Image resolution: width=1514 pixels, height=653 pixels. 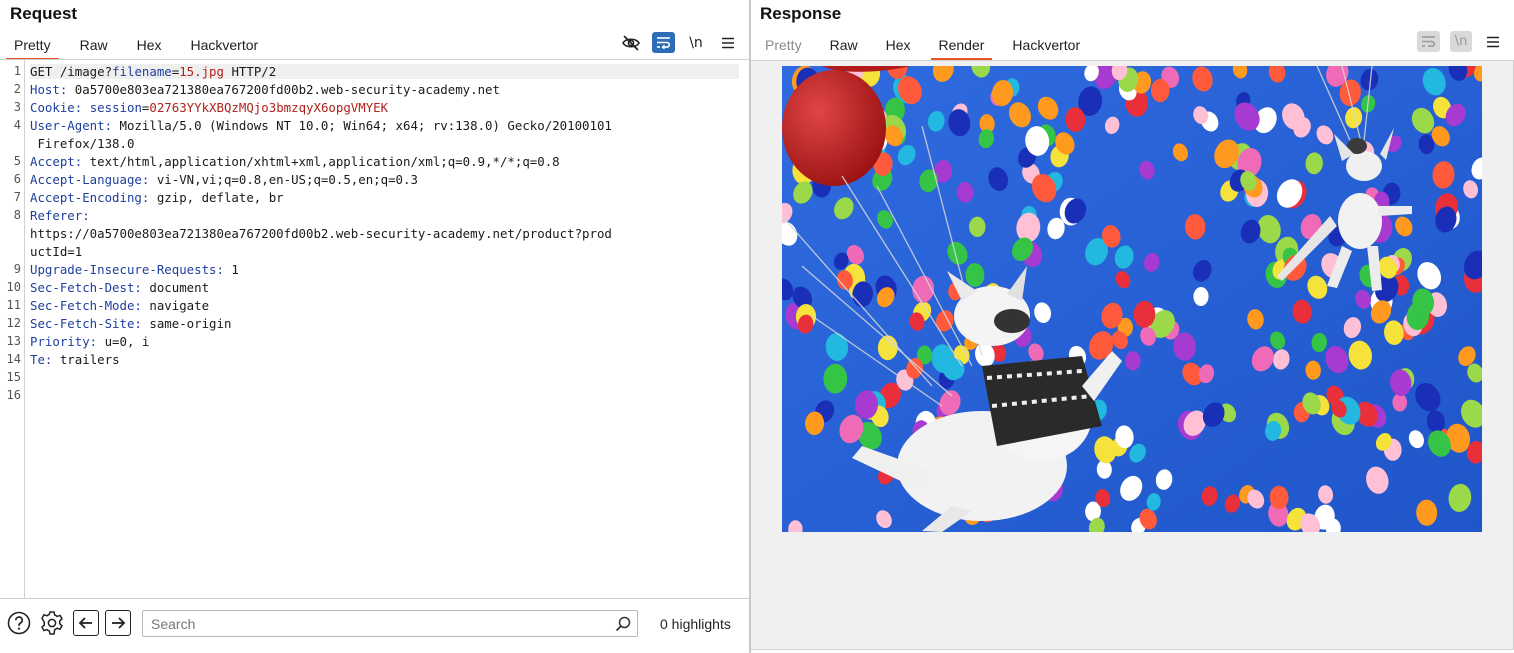 I want to click on header-name: Sec-Fetch-Dest:, so click(x=86, y=287).